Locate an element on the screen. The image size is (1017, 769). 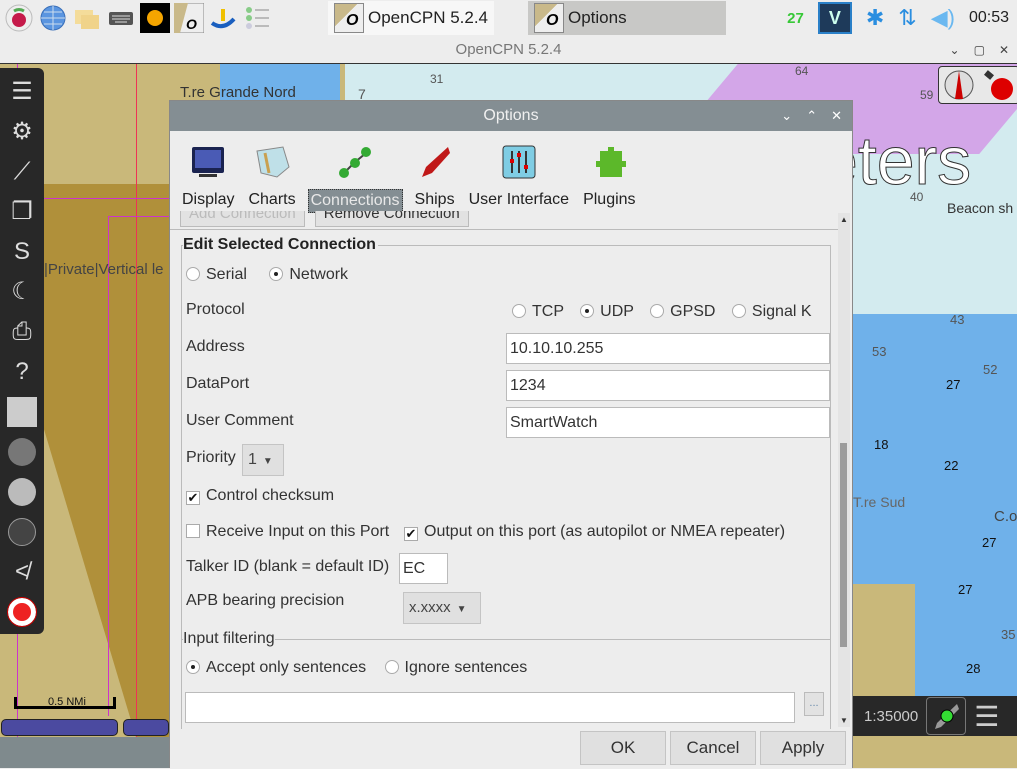
ships-icon is located at coordinates (435, 162).